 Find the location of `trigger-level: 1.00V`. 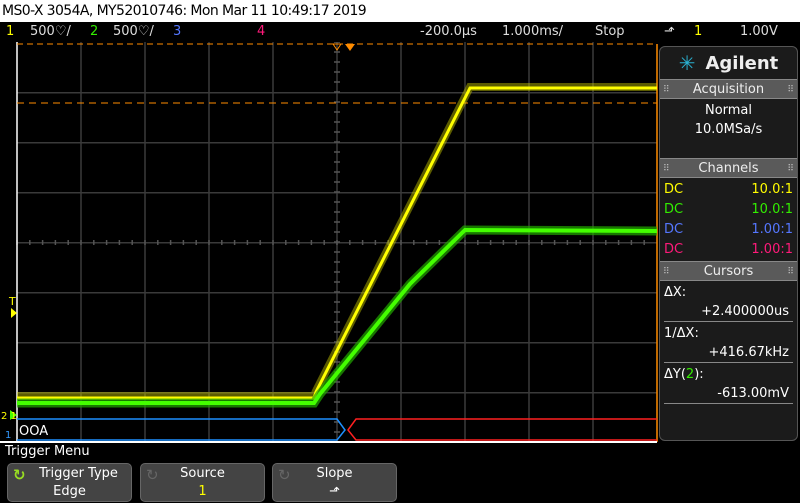

trigger-level: 1.00V is located at coordinates (759, 32).